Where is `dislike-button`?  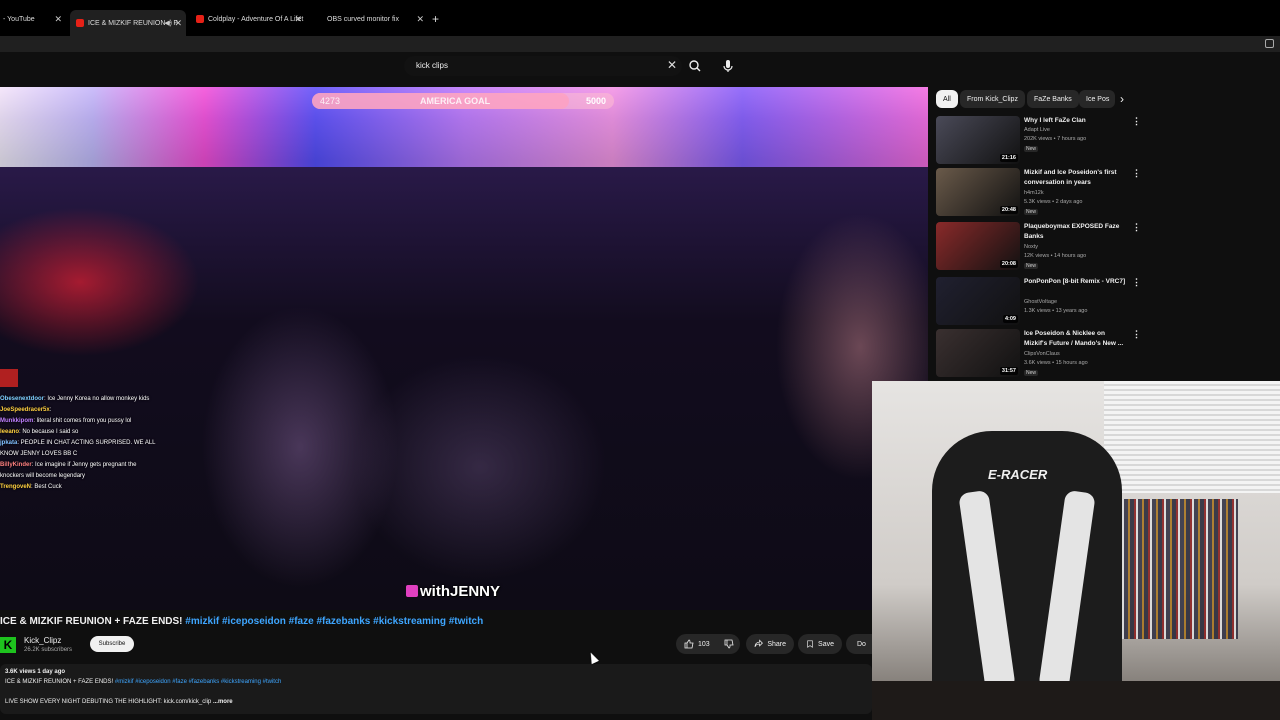 dislike-button is located at coordinates (729, 644).